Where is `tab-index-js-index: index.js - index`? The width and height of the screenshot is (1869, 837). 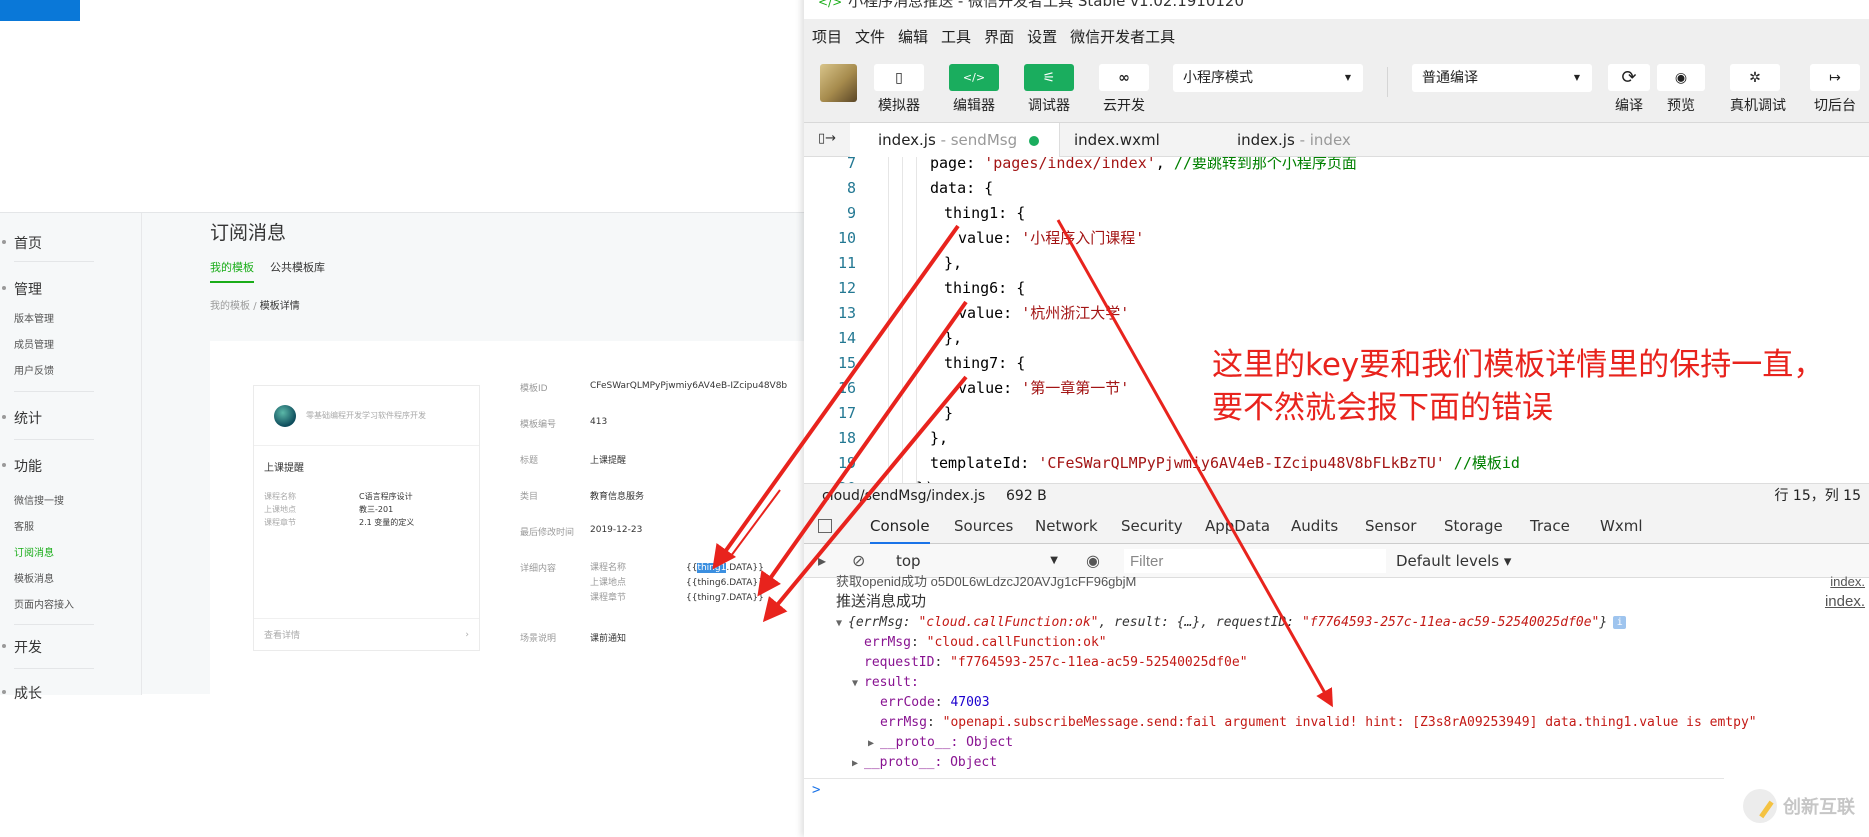
tab-index-js-index: index.js - index is located at coordinates (1294, 140).